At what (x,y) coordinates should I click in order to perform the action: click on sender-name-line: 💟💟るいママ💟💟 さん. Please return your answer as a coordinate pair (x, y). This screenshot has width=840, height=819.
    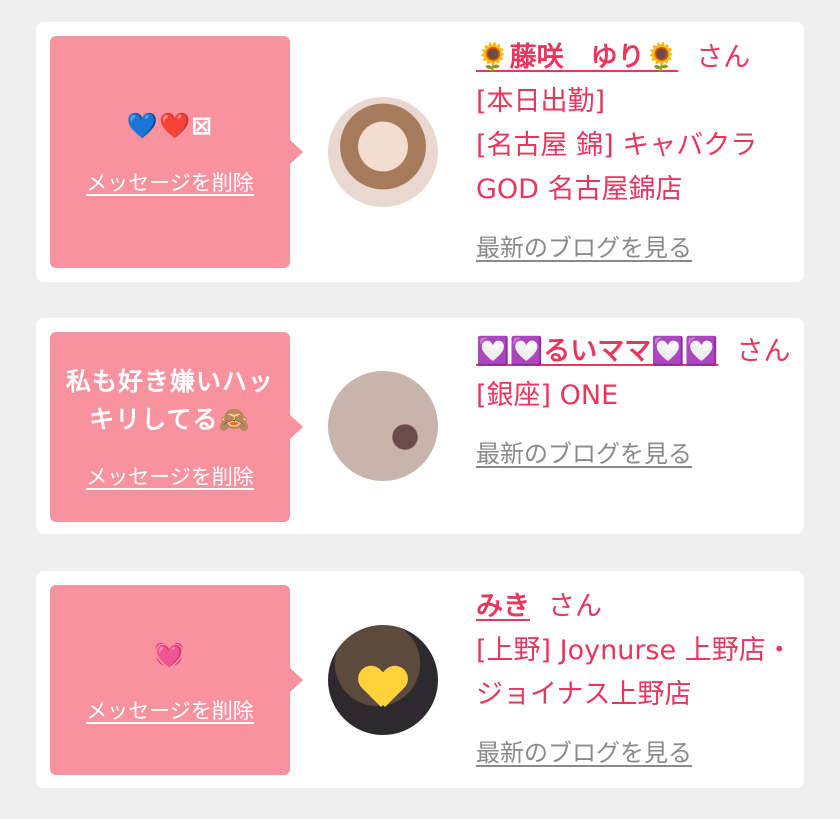
    Looking at the image, I should click on (636, 352).